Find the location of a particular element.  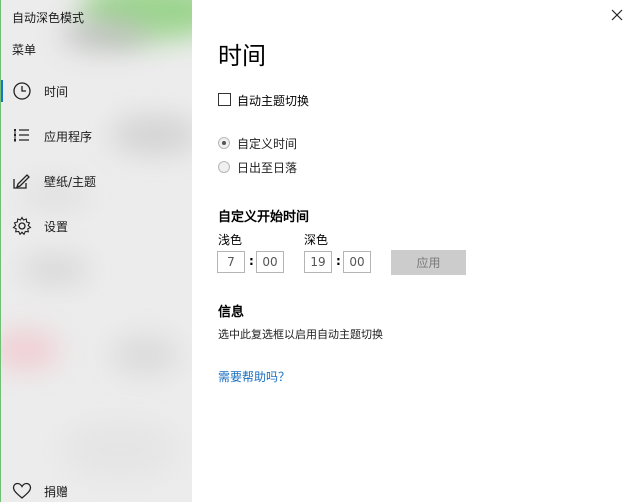

sidebar-item-label: 设置 is located at coordinates (56, 227).